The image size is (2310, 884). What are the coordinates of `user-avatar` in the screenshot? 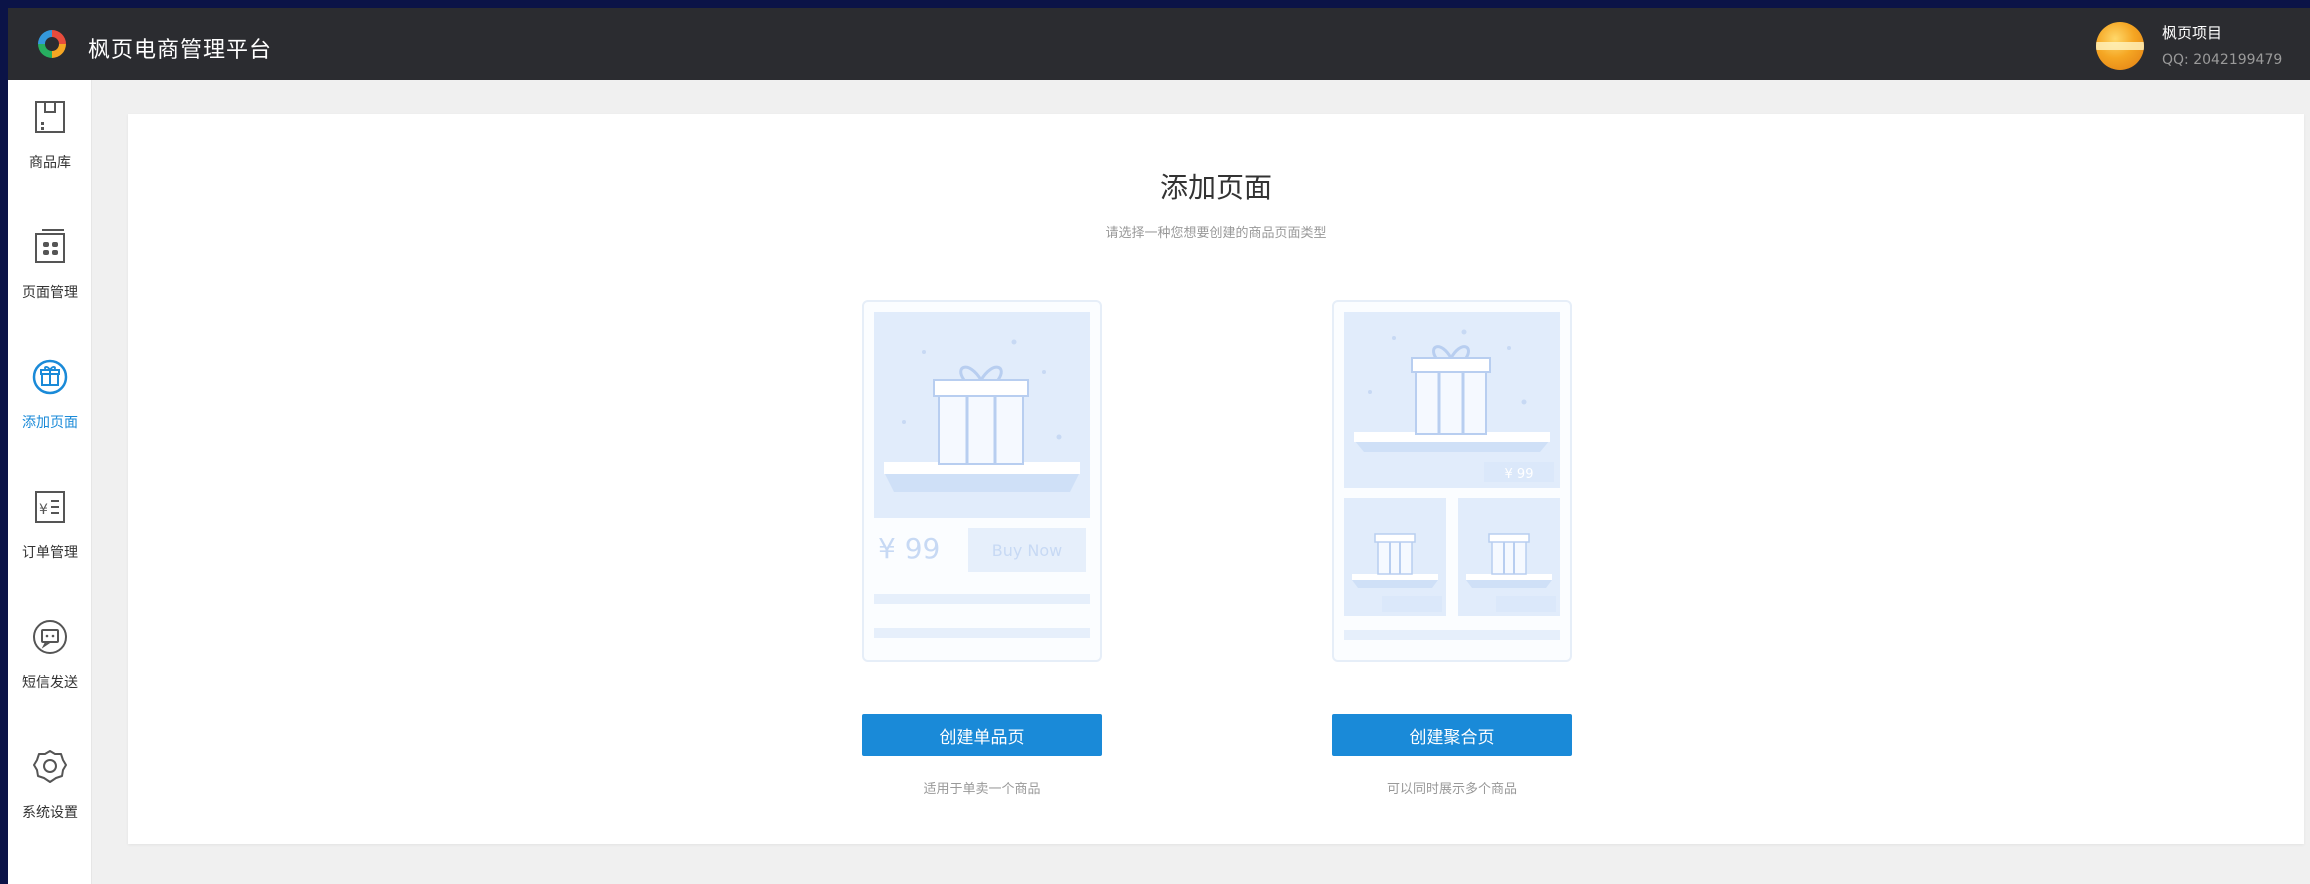 It's located at (2120, 46).